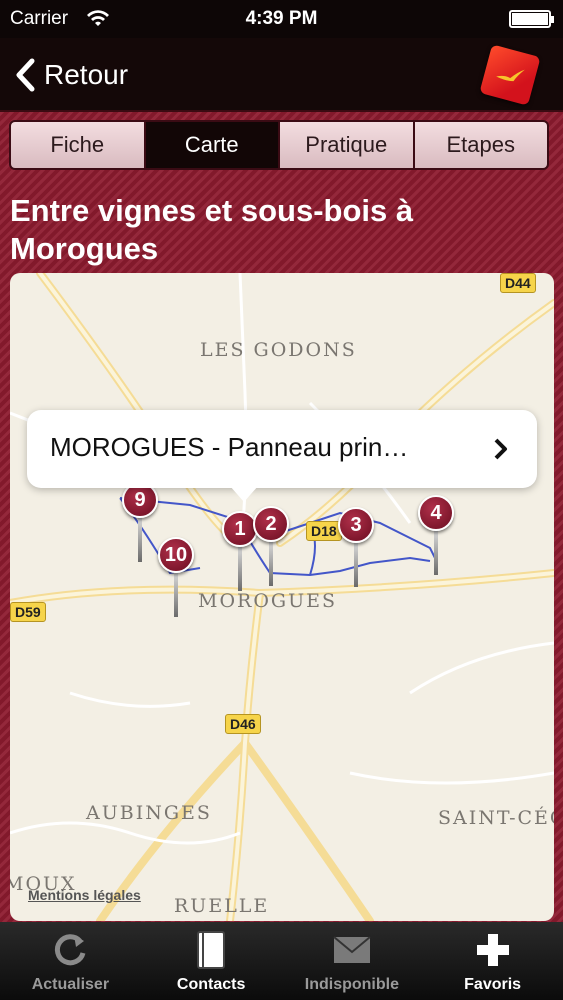 This screenshot has width=563, height=1000. What do you see at coordinates (211, 950) in the screenshot?
I see `contacts-book-icon` at bounding box center [211, 950].